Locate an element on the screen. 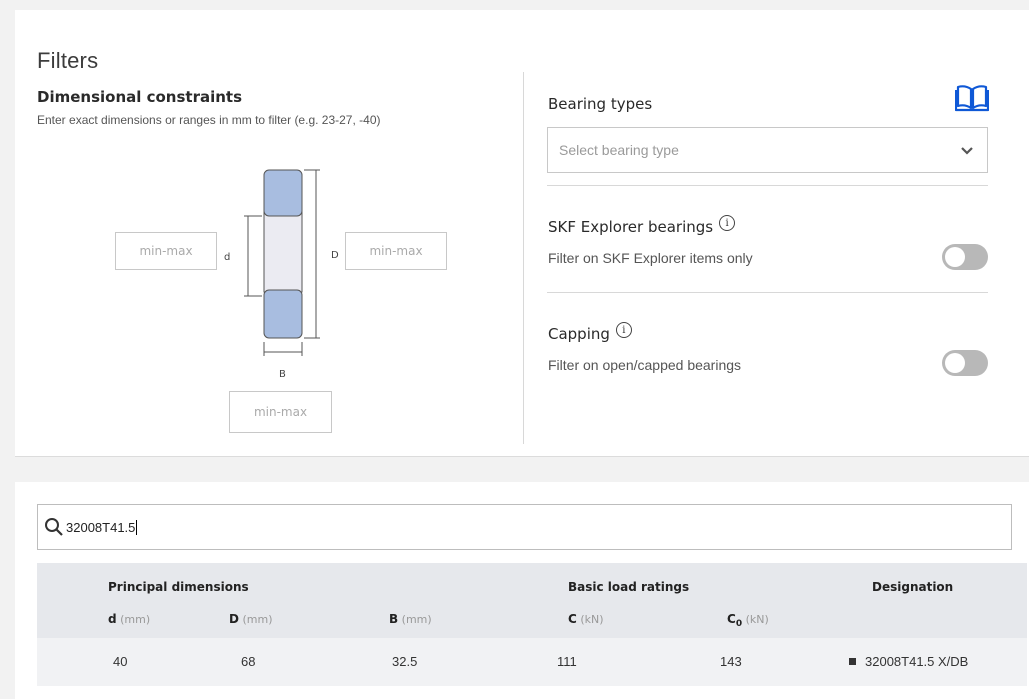 The height and width of the screenshot is (699, 1029). bullet-icon is located at coordinates (852, 662).